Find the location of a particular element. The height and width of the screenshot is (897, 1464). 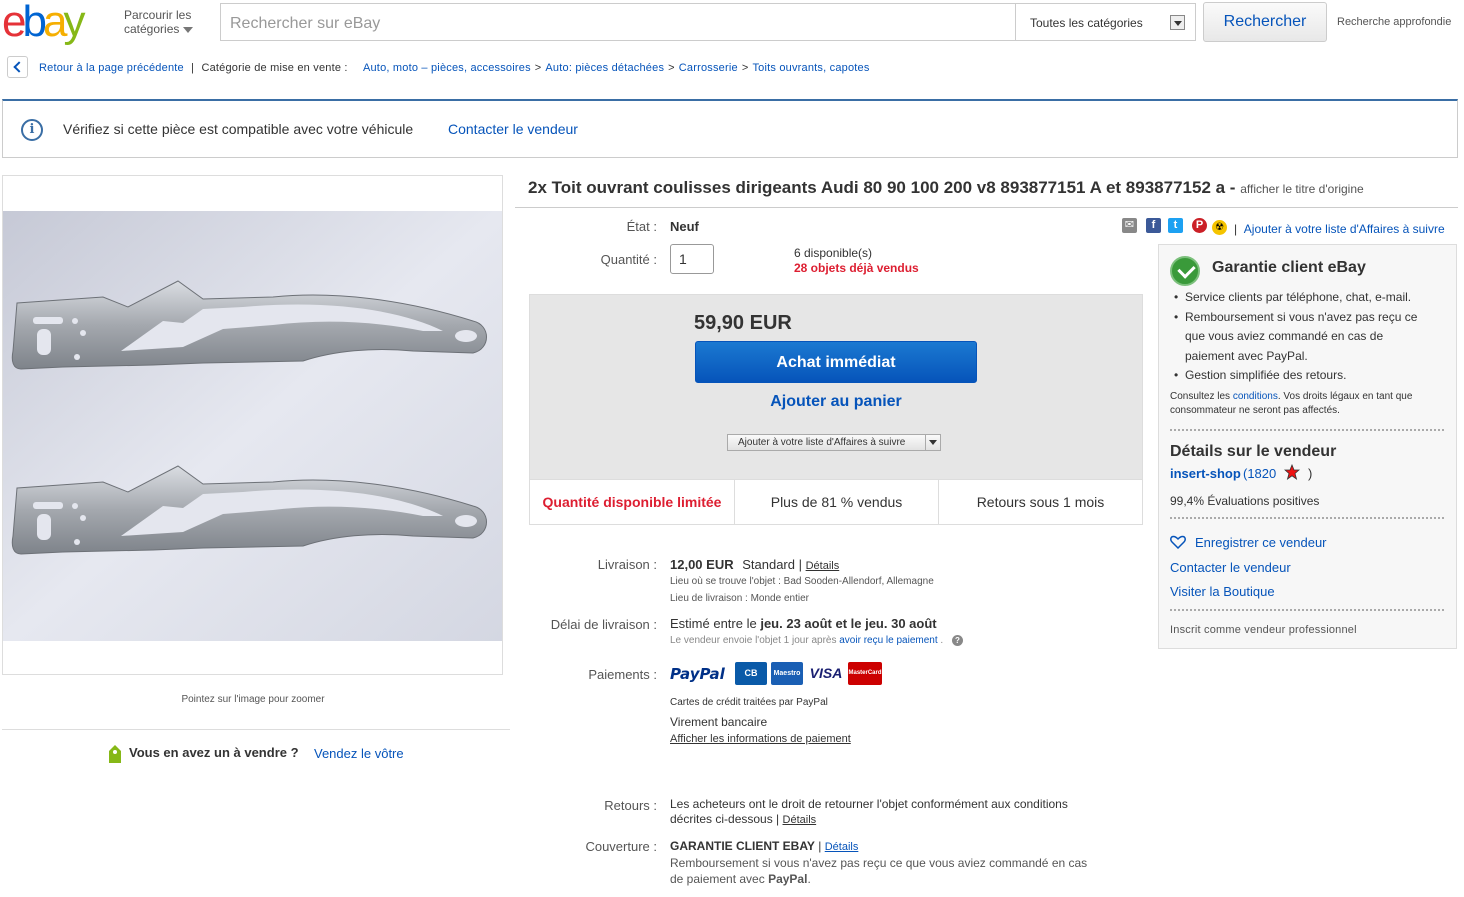

handshake-icon is located at coordinates (1185, 271).